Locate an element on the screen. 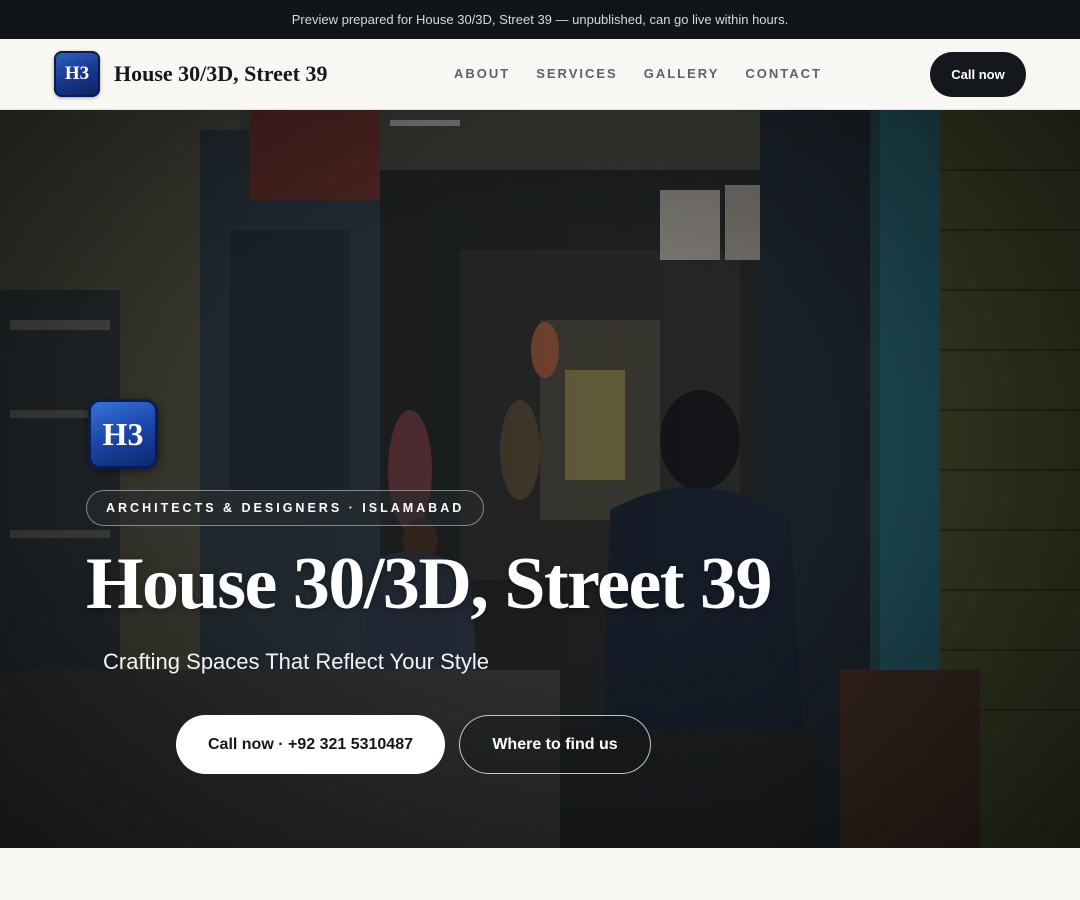 Image resolution: width=1080 pixels, height=900 pixels. hero-call-button: Call now · +92 321 5310487 is located at coordinates (310, 744).